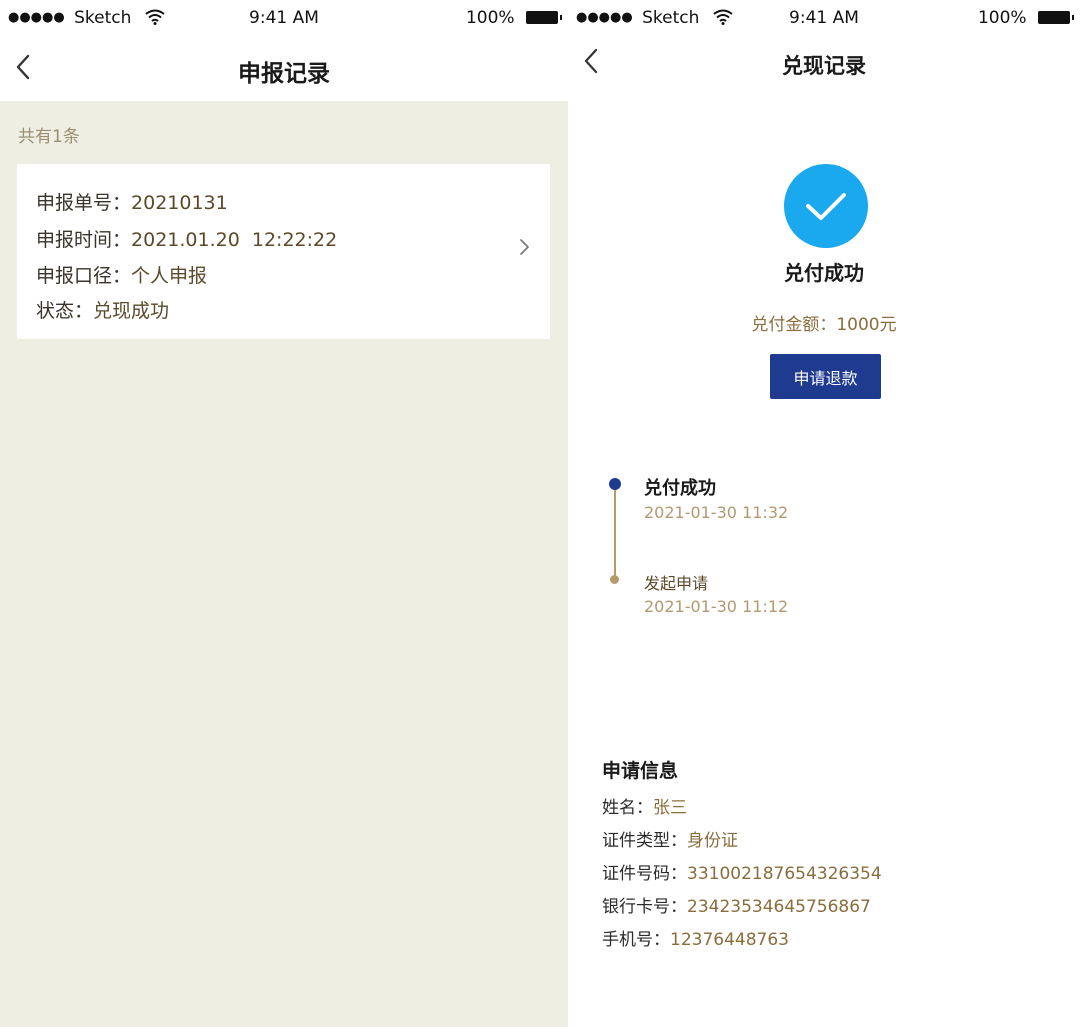 The width and height of the screenshot is (1080, 1027). Describe the element at coordinates (716, 606) in the screenshot. I see `timeline-step-time: 2021-01-30 11:12` at that location.